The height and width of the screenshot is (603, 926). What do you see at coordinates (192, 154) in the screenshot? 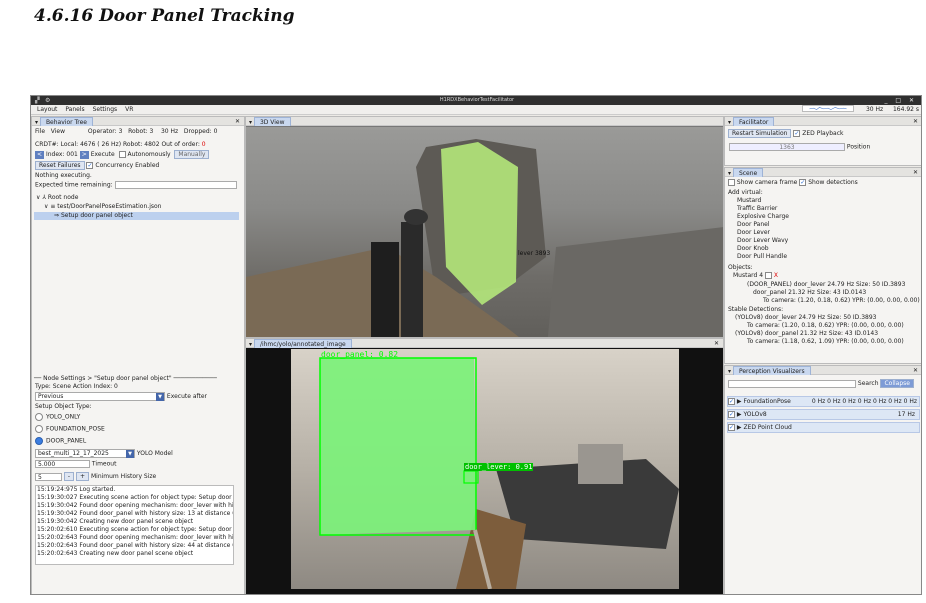
I see `manually-button: Manually` at bounding box center [192, 154].